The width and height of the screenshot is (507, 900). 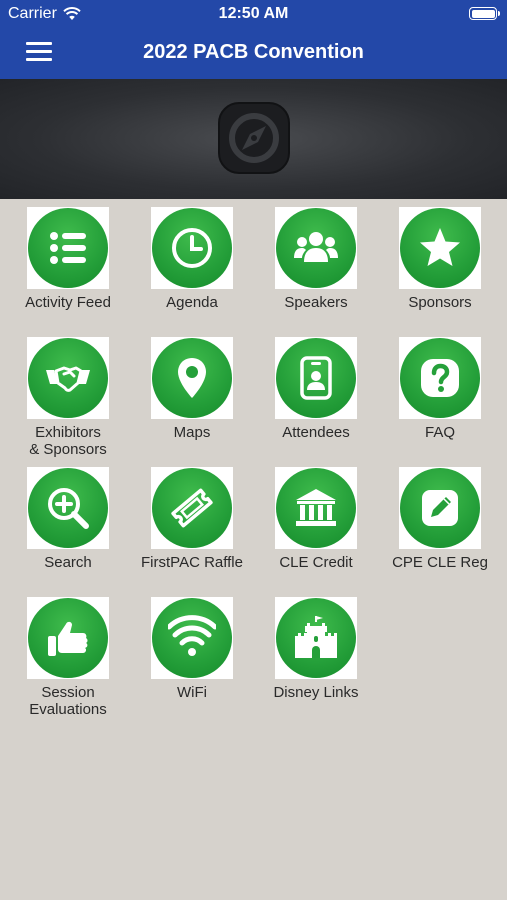 What do you see at coordinates (316, 692) in the screenshot?
I see `tile-label: Disney Links` at bounding box center [316, 692].